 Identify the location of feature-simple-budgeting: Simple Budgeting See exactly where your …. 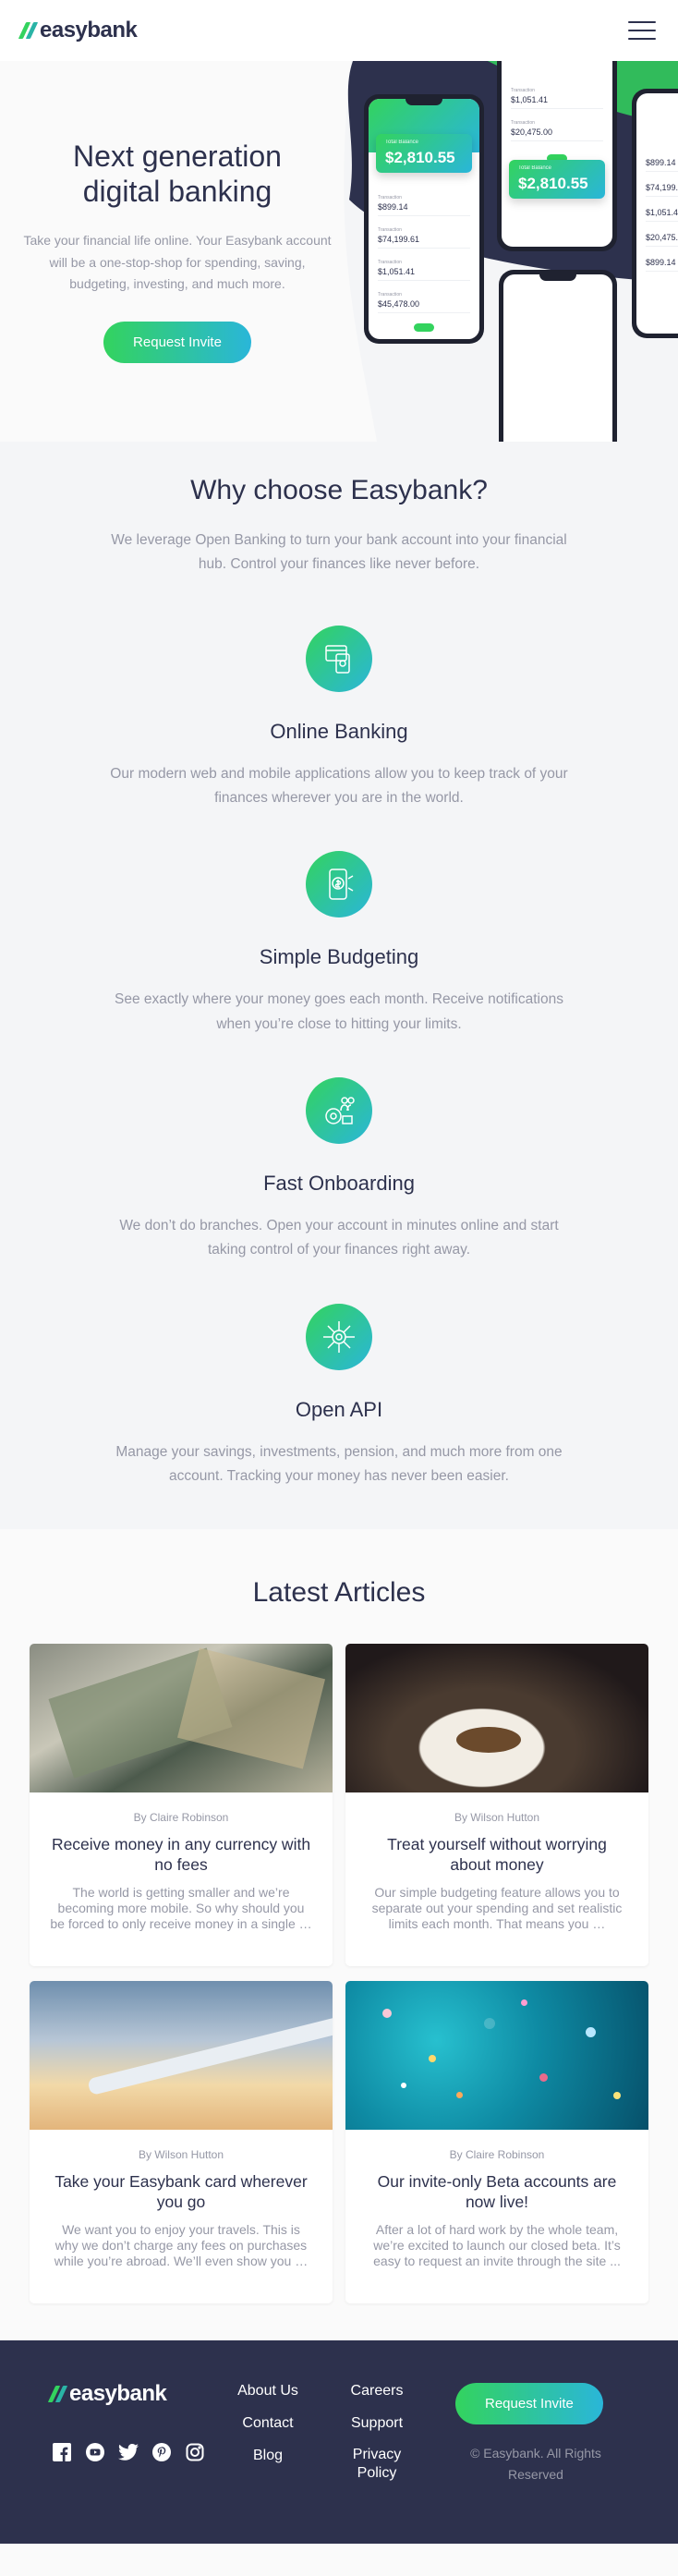
(339, 944).